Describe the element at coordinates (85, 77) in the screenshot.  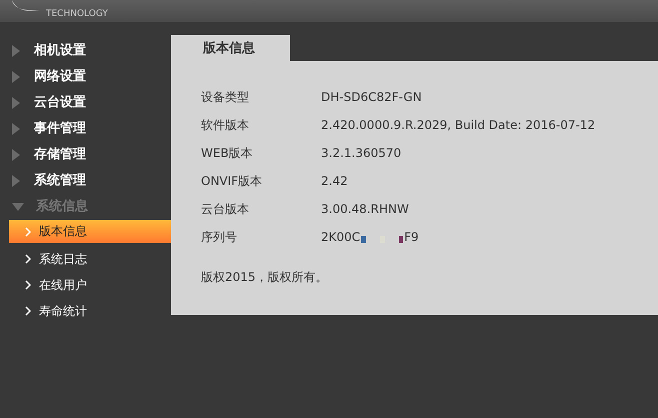
I see `menu-item: 网络设置` at that location.